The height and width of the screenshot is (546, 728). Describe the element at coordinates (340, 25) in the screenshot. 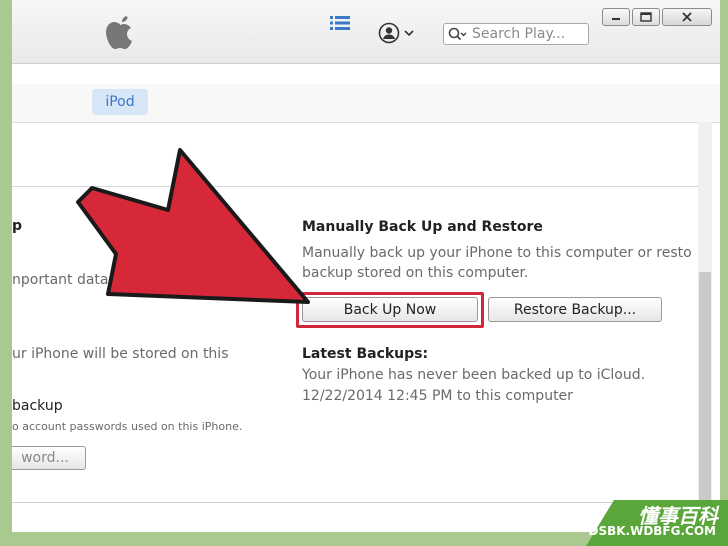

I see `list-view-icon` at that location.